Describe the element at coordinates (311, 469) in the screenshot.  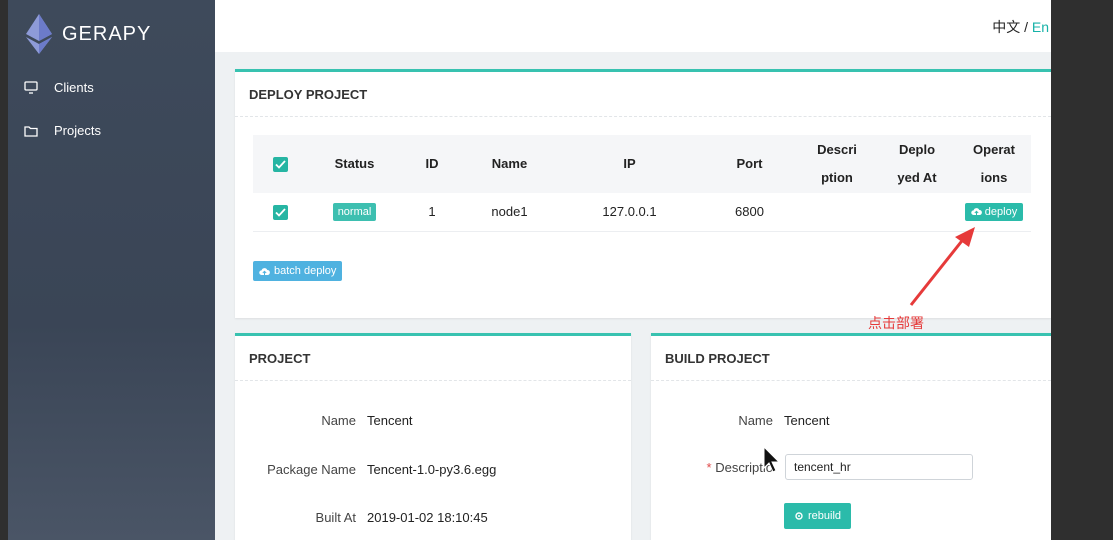
I see `package-name-label: Package Name` at that location.